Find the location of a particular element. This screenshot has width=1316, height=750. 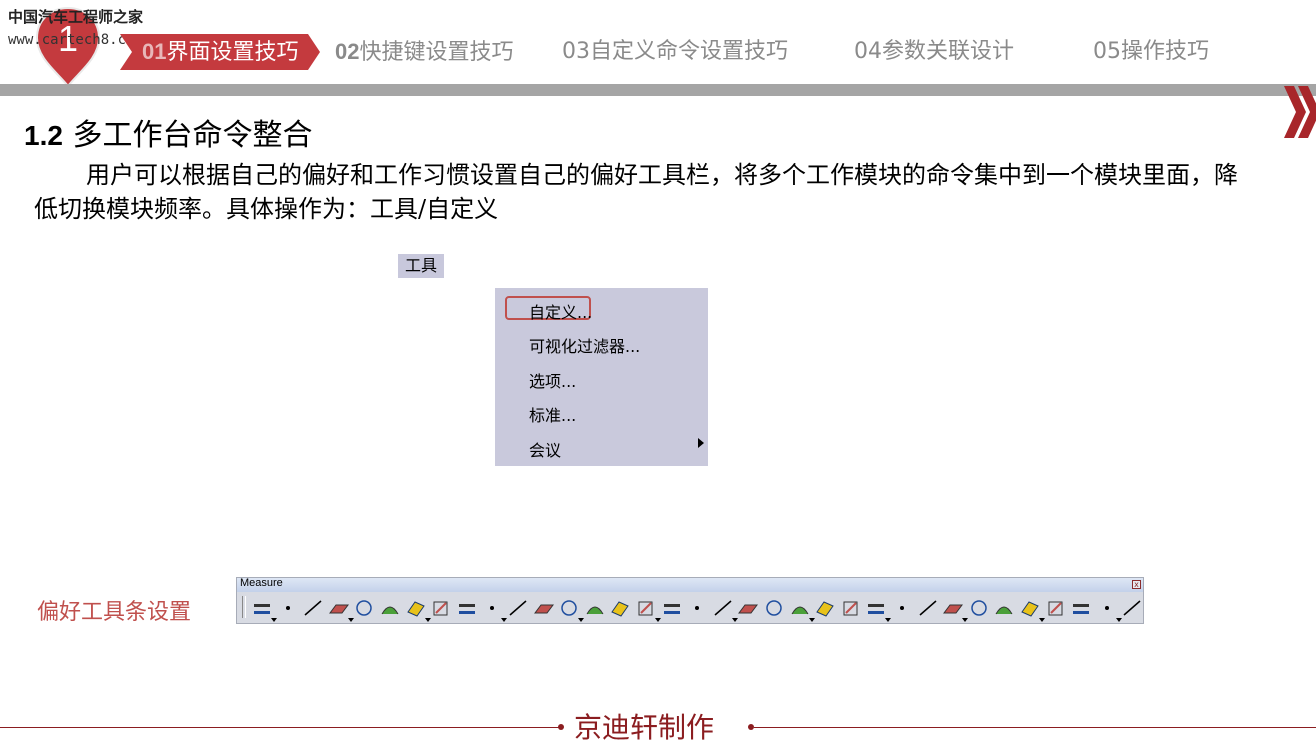

header-divider is located at coordinates (658, 90).